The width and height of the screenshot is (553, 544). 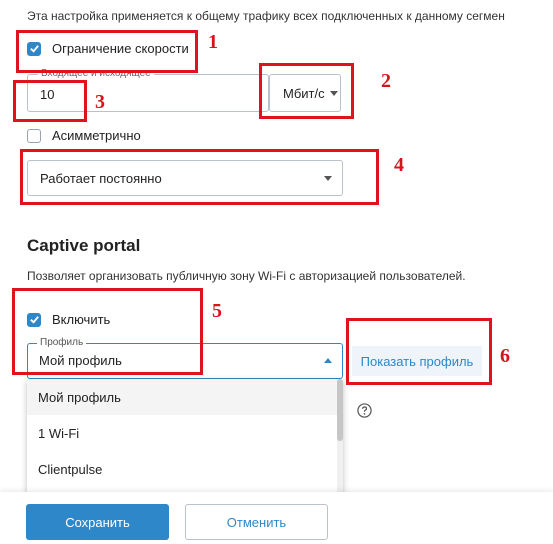 What do you see at coordinates (62, 342) in the screenshot?
I see `profile-label: Профиль` at bounding box center [62, 342].